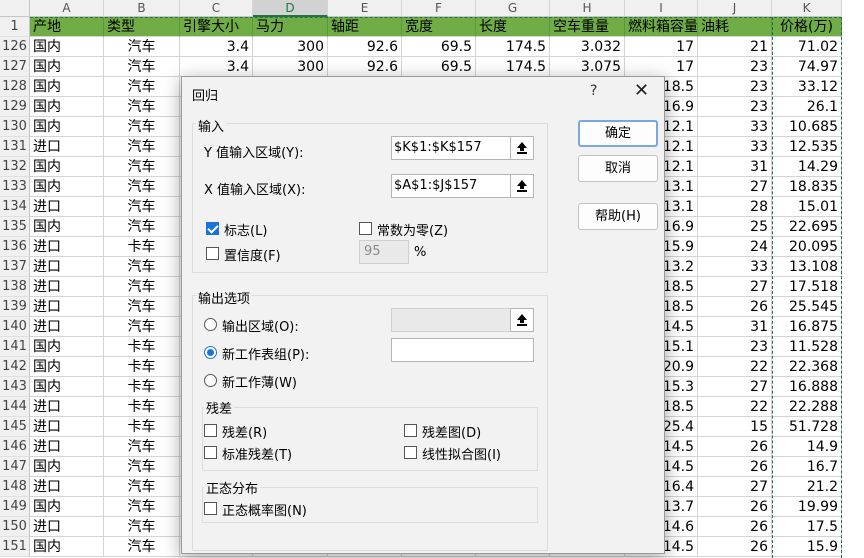 This screenshot has height=558, width=864. What do you see at coordinates (365, 47) in the screenshot?
I see `table-cell: 92.6` at bounding box center [365, 47].